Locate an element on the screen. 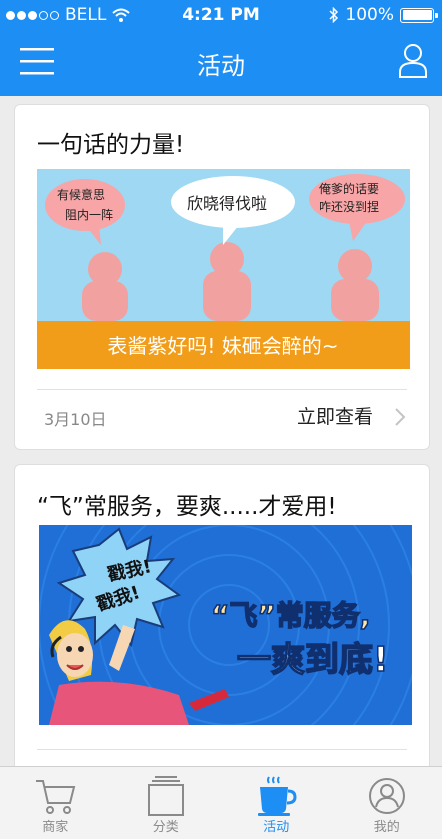 This screenshot has height=839, width=442. tab-merchants: 商家 is located at coordinates (55, 803).